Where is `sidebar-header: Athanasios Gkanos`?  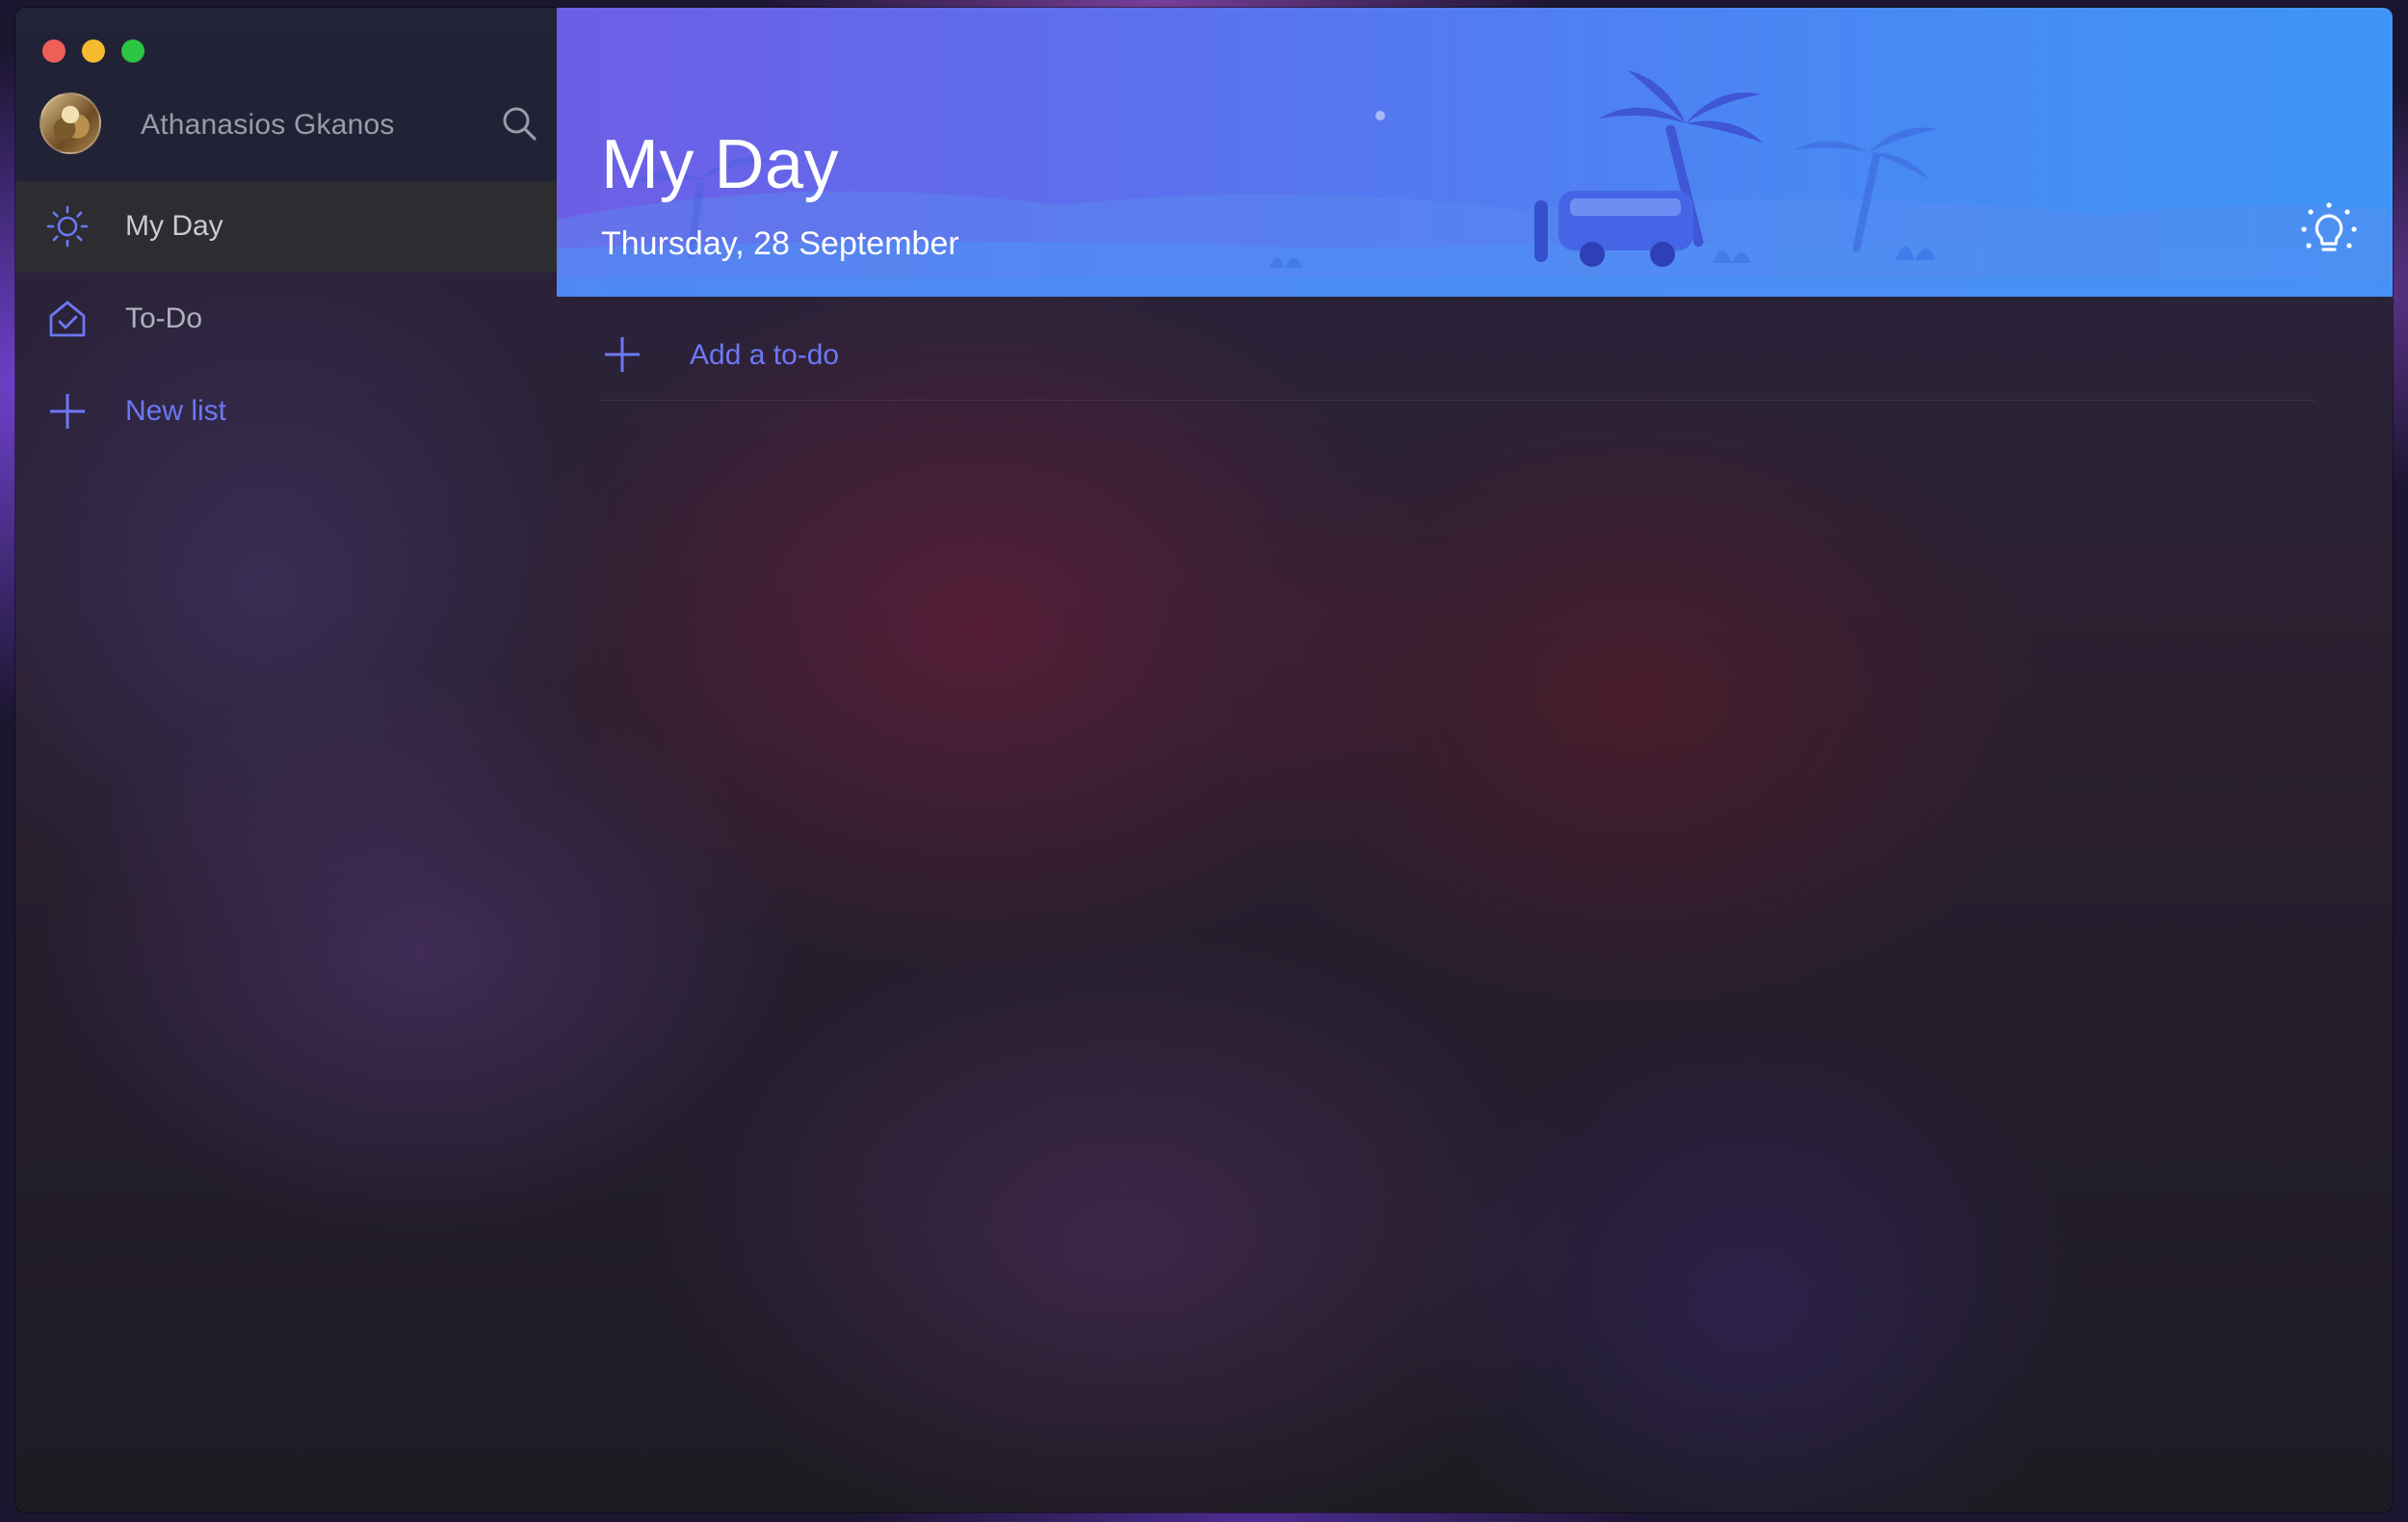
sidebar-header: Athanasios Gkanos is located at coordinates (286, 95).